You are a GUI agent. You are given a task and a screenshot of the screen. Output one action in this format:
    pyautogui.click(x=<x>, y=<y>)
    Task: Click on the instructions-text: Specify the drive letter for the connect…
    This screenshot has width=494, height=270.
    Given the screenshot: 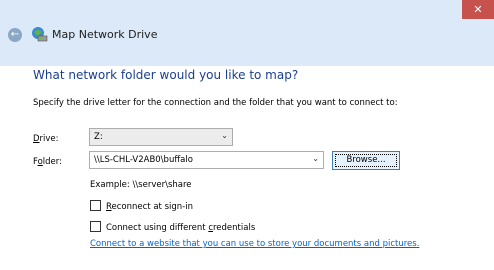 What is the action you would take?
    pyautogui.click(x=215, y=103)
    